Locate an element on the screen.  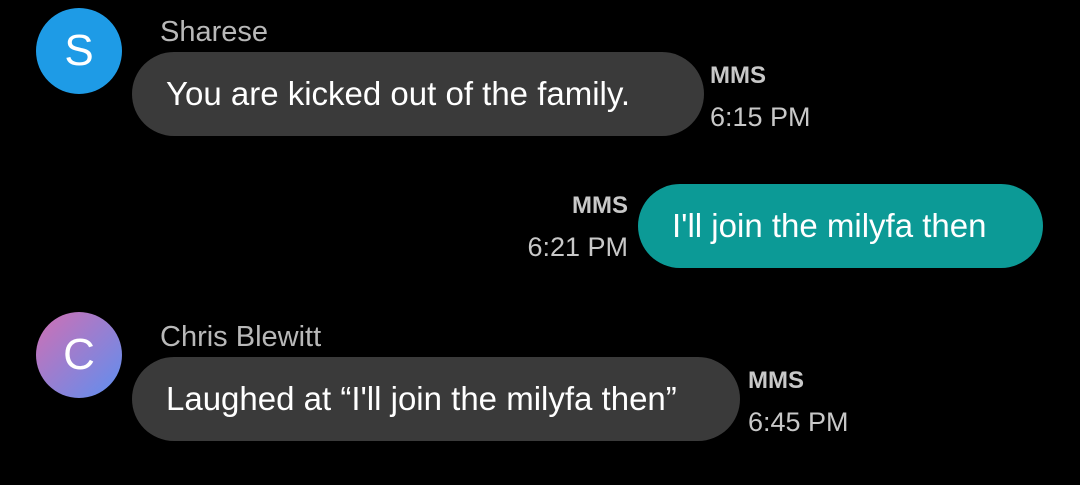
avatar-sharese: S is located at coordinates (79, 51).